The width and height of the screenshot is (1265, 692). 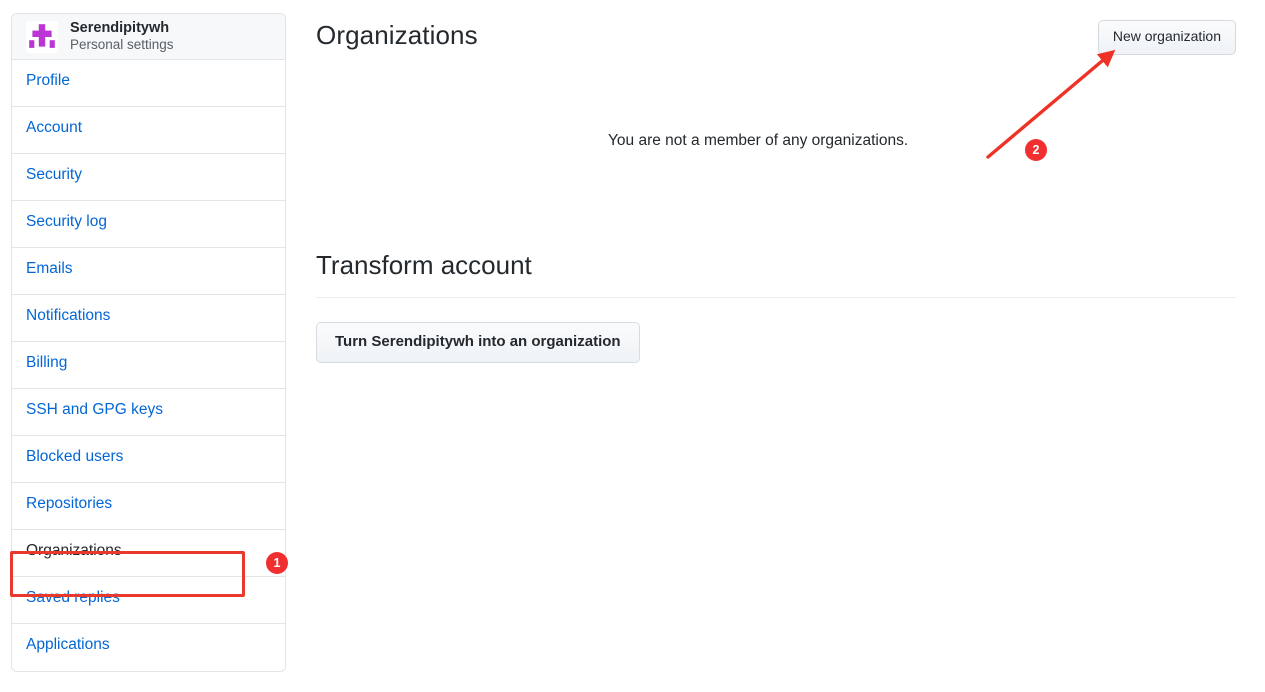 I want to click on account-identity: Serendipitywh Personal settings, so click(x=122, y=36).